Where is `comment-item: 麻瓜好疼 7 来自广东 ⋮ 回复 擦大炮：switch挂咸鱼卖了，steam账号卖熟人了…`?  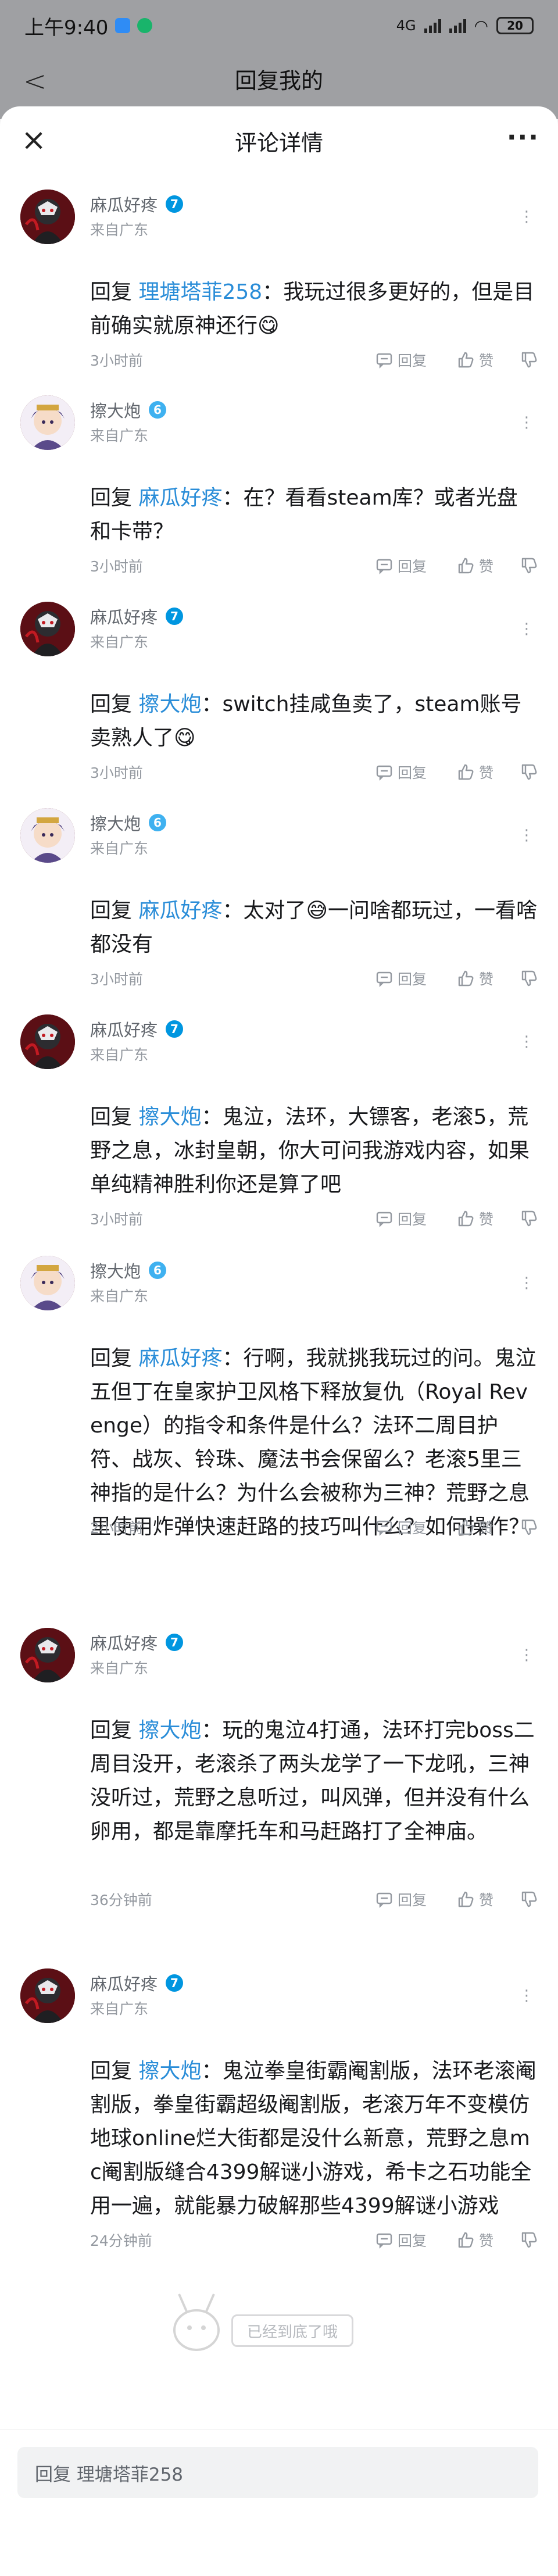
comment-item: 麻瓜好疼 7 来自广东 ⋮ 回复 擦大炮：switch挂咸鱼卖了，steam账号卖熟人了… is located at coordinates (279, 693).